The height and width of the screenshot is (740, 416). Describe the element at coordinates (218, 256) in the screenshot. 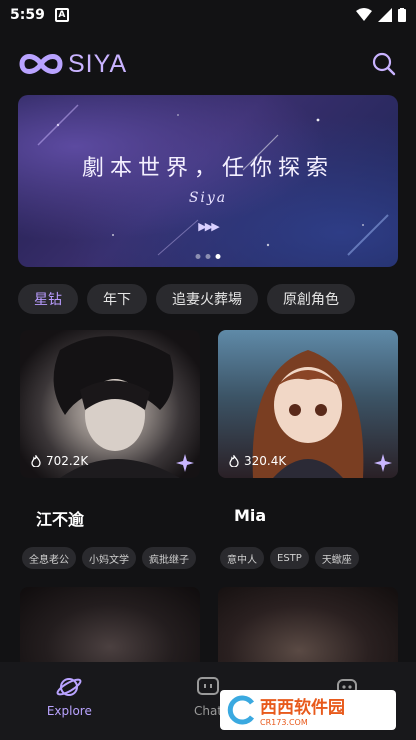

I see `pagination-dot-active` at that location.